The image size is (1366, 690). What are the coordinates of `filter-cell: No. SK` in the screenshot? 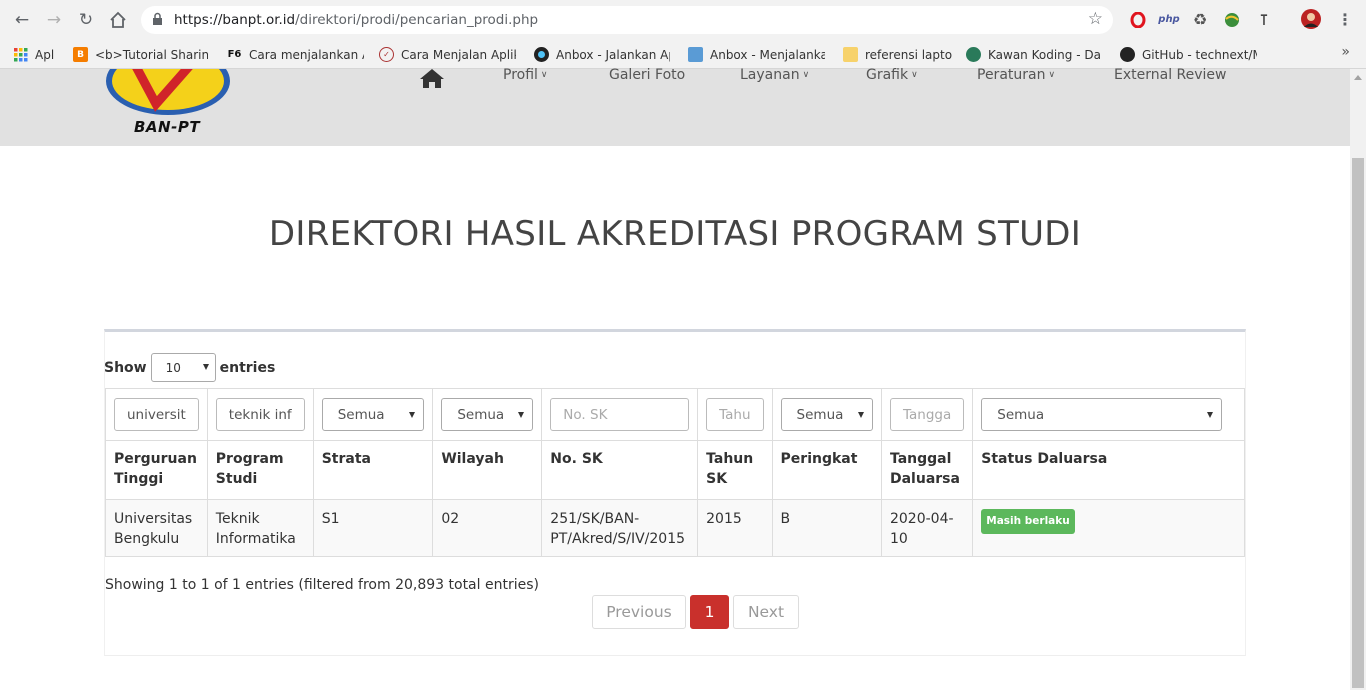 It's located at (620, 414).